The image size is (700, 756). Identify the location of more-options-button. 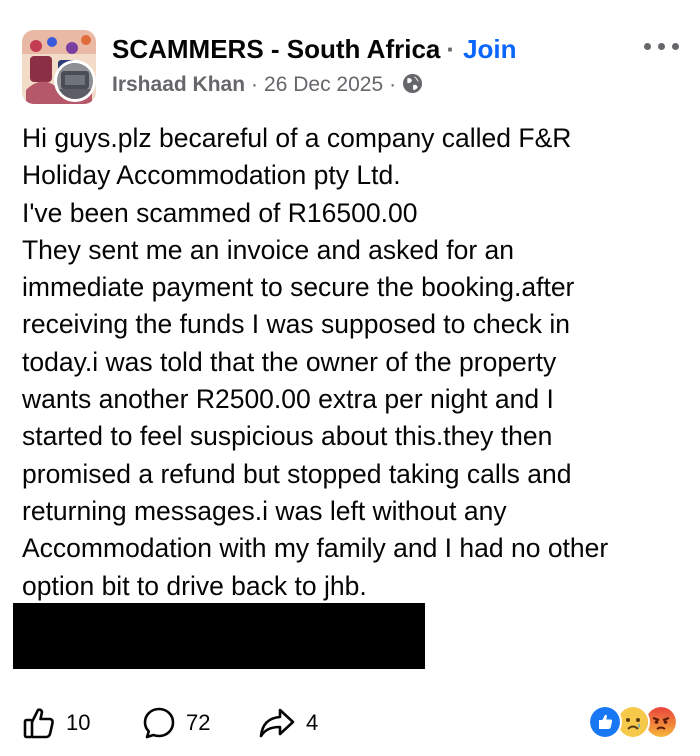
(662, 46).